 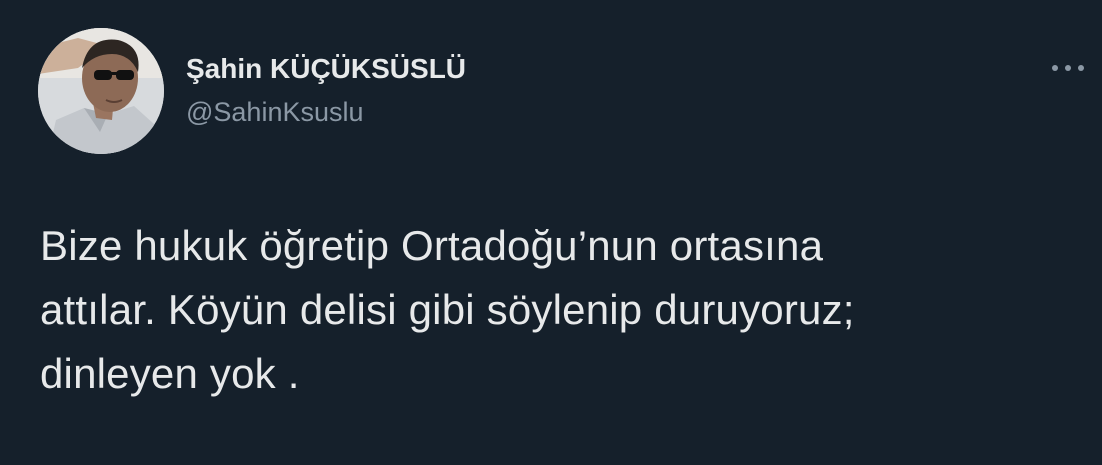 I want to click on avatar, so click(x=101, y=91).